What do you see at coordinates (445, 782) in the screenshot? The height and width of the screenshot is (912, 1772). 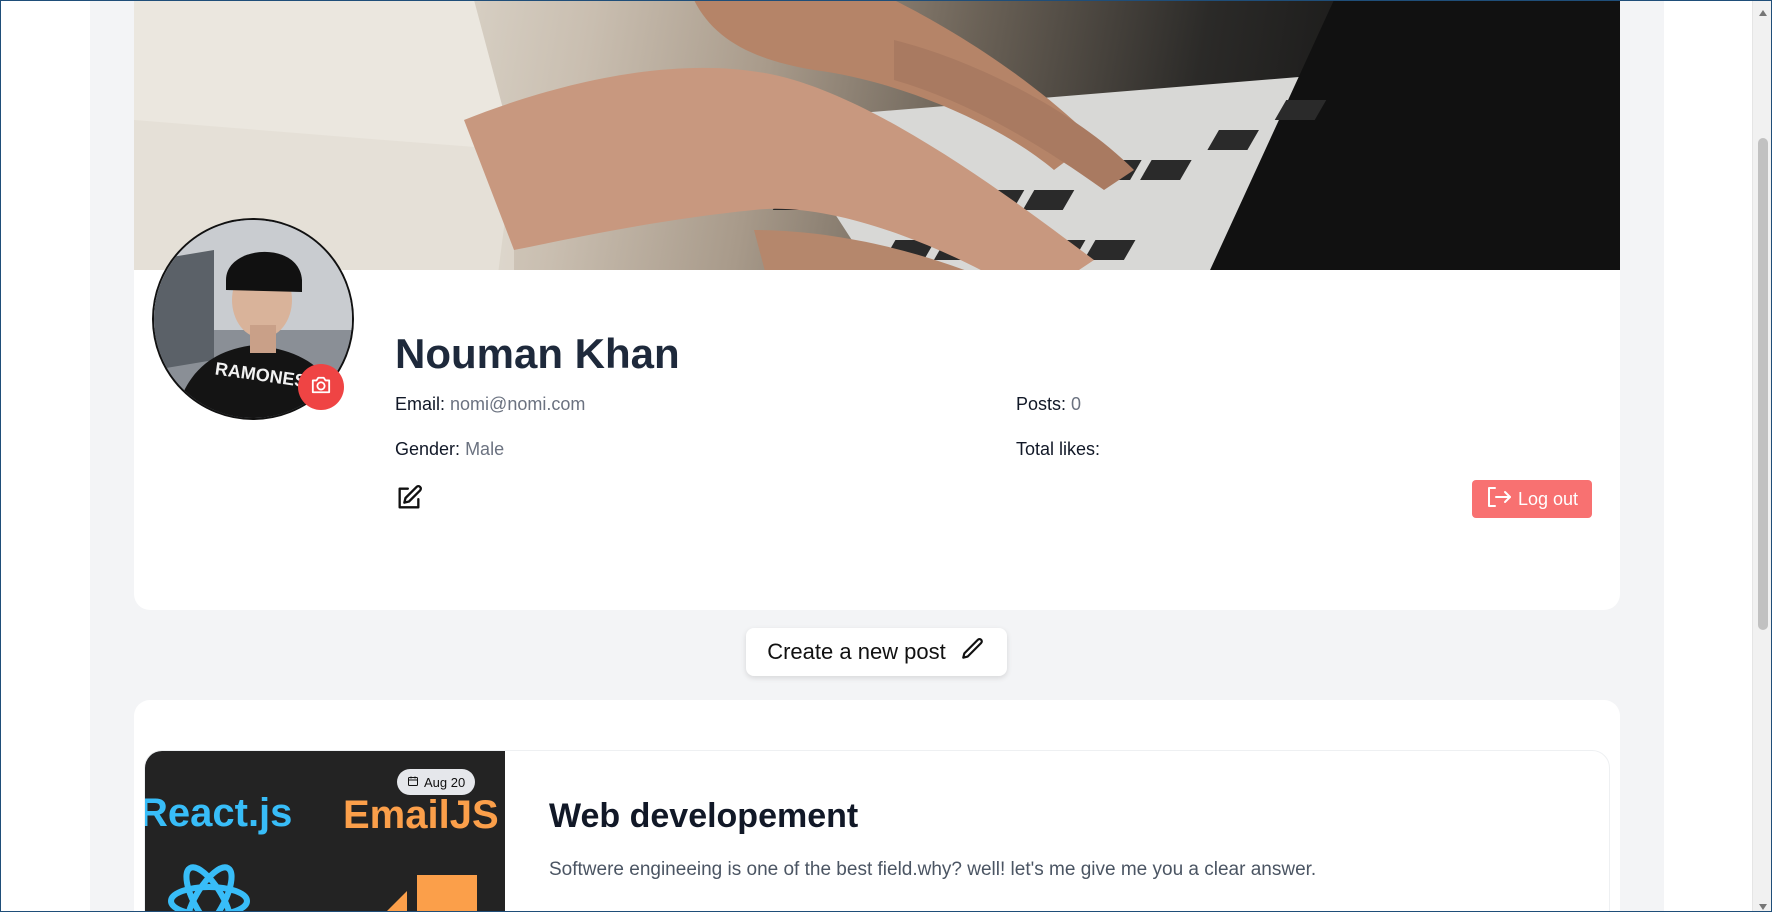 I see `post-date: Aug 20` at bounding box center [445, 782].